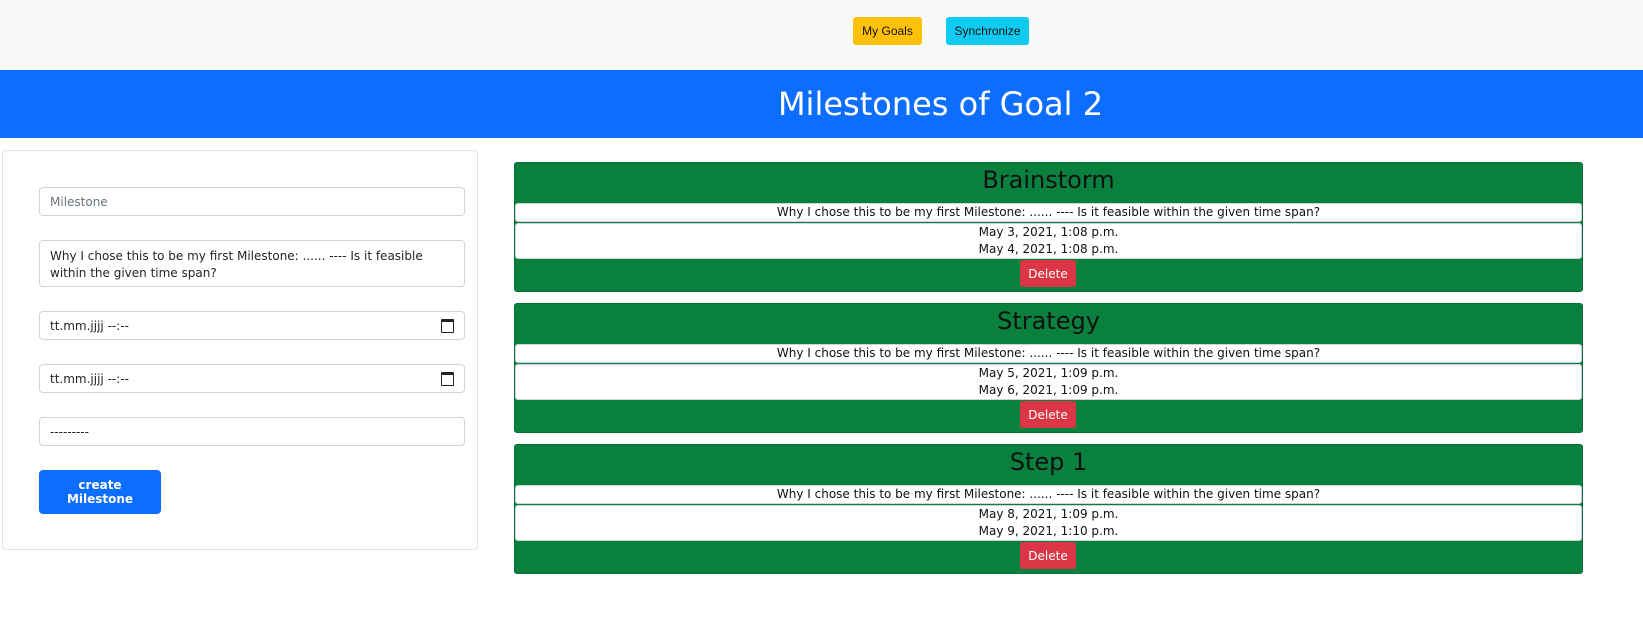  I want to click on milestone-end-date: May 9, 2021, 1:10 p.m., so click(1048, 531).